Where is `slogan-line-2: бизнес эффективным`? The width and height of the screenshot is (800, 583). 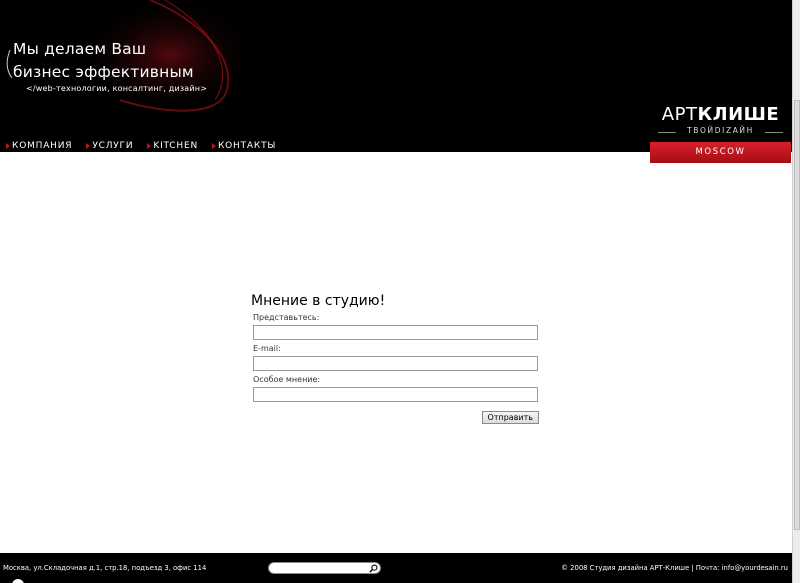 slogan-line-2: бизнес эффективным is located at coordinates (103, 72).